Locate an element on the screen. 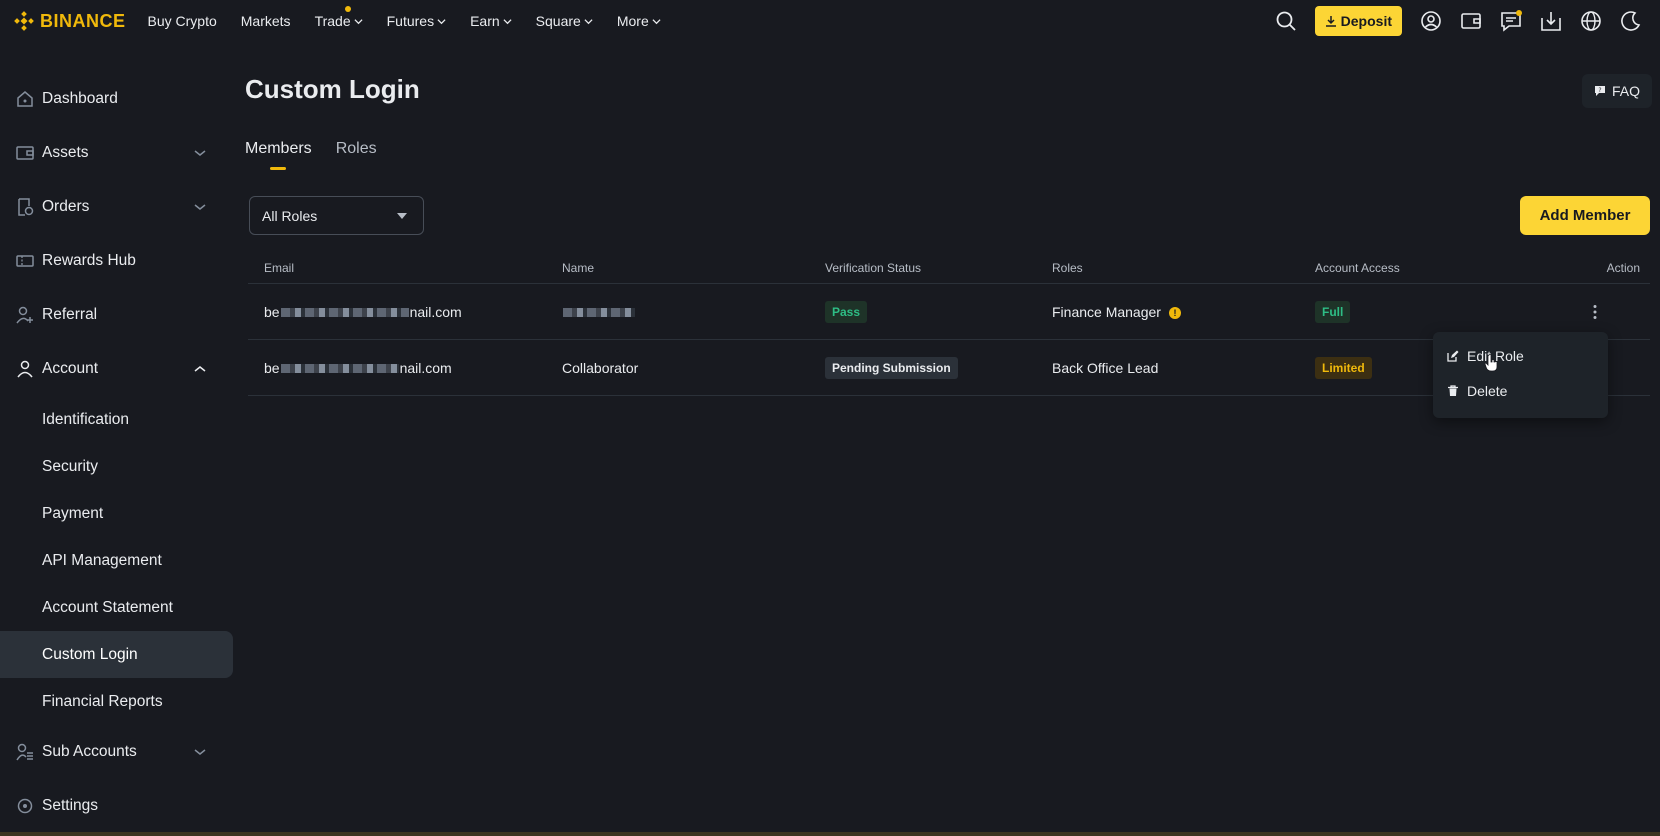 Image resolution: width=1660 pixels, height=836 pixels. sidebar-item-settings: Settings is located at coordinates (117, 806).